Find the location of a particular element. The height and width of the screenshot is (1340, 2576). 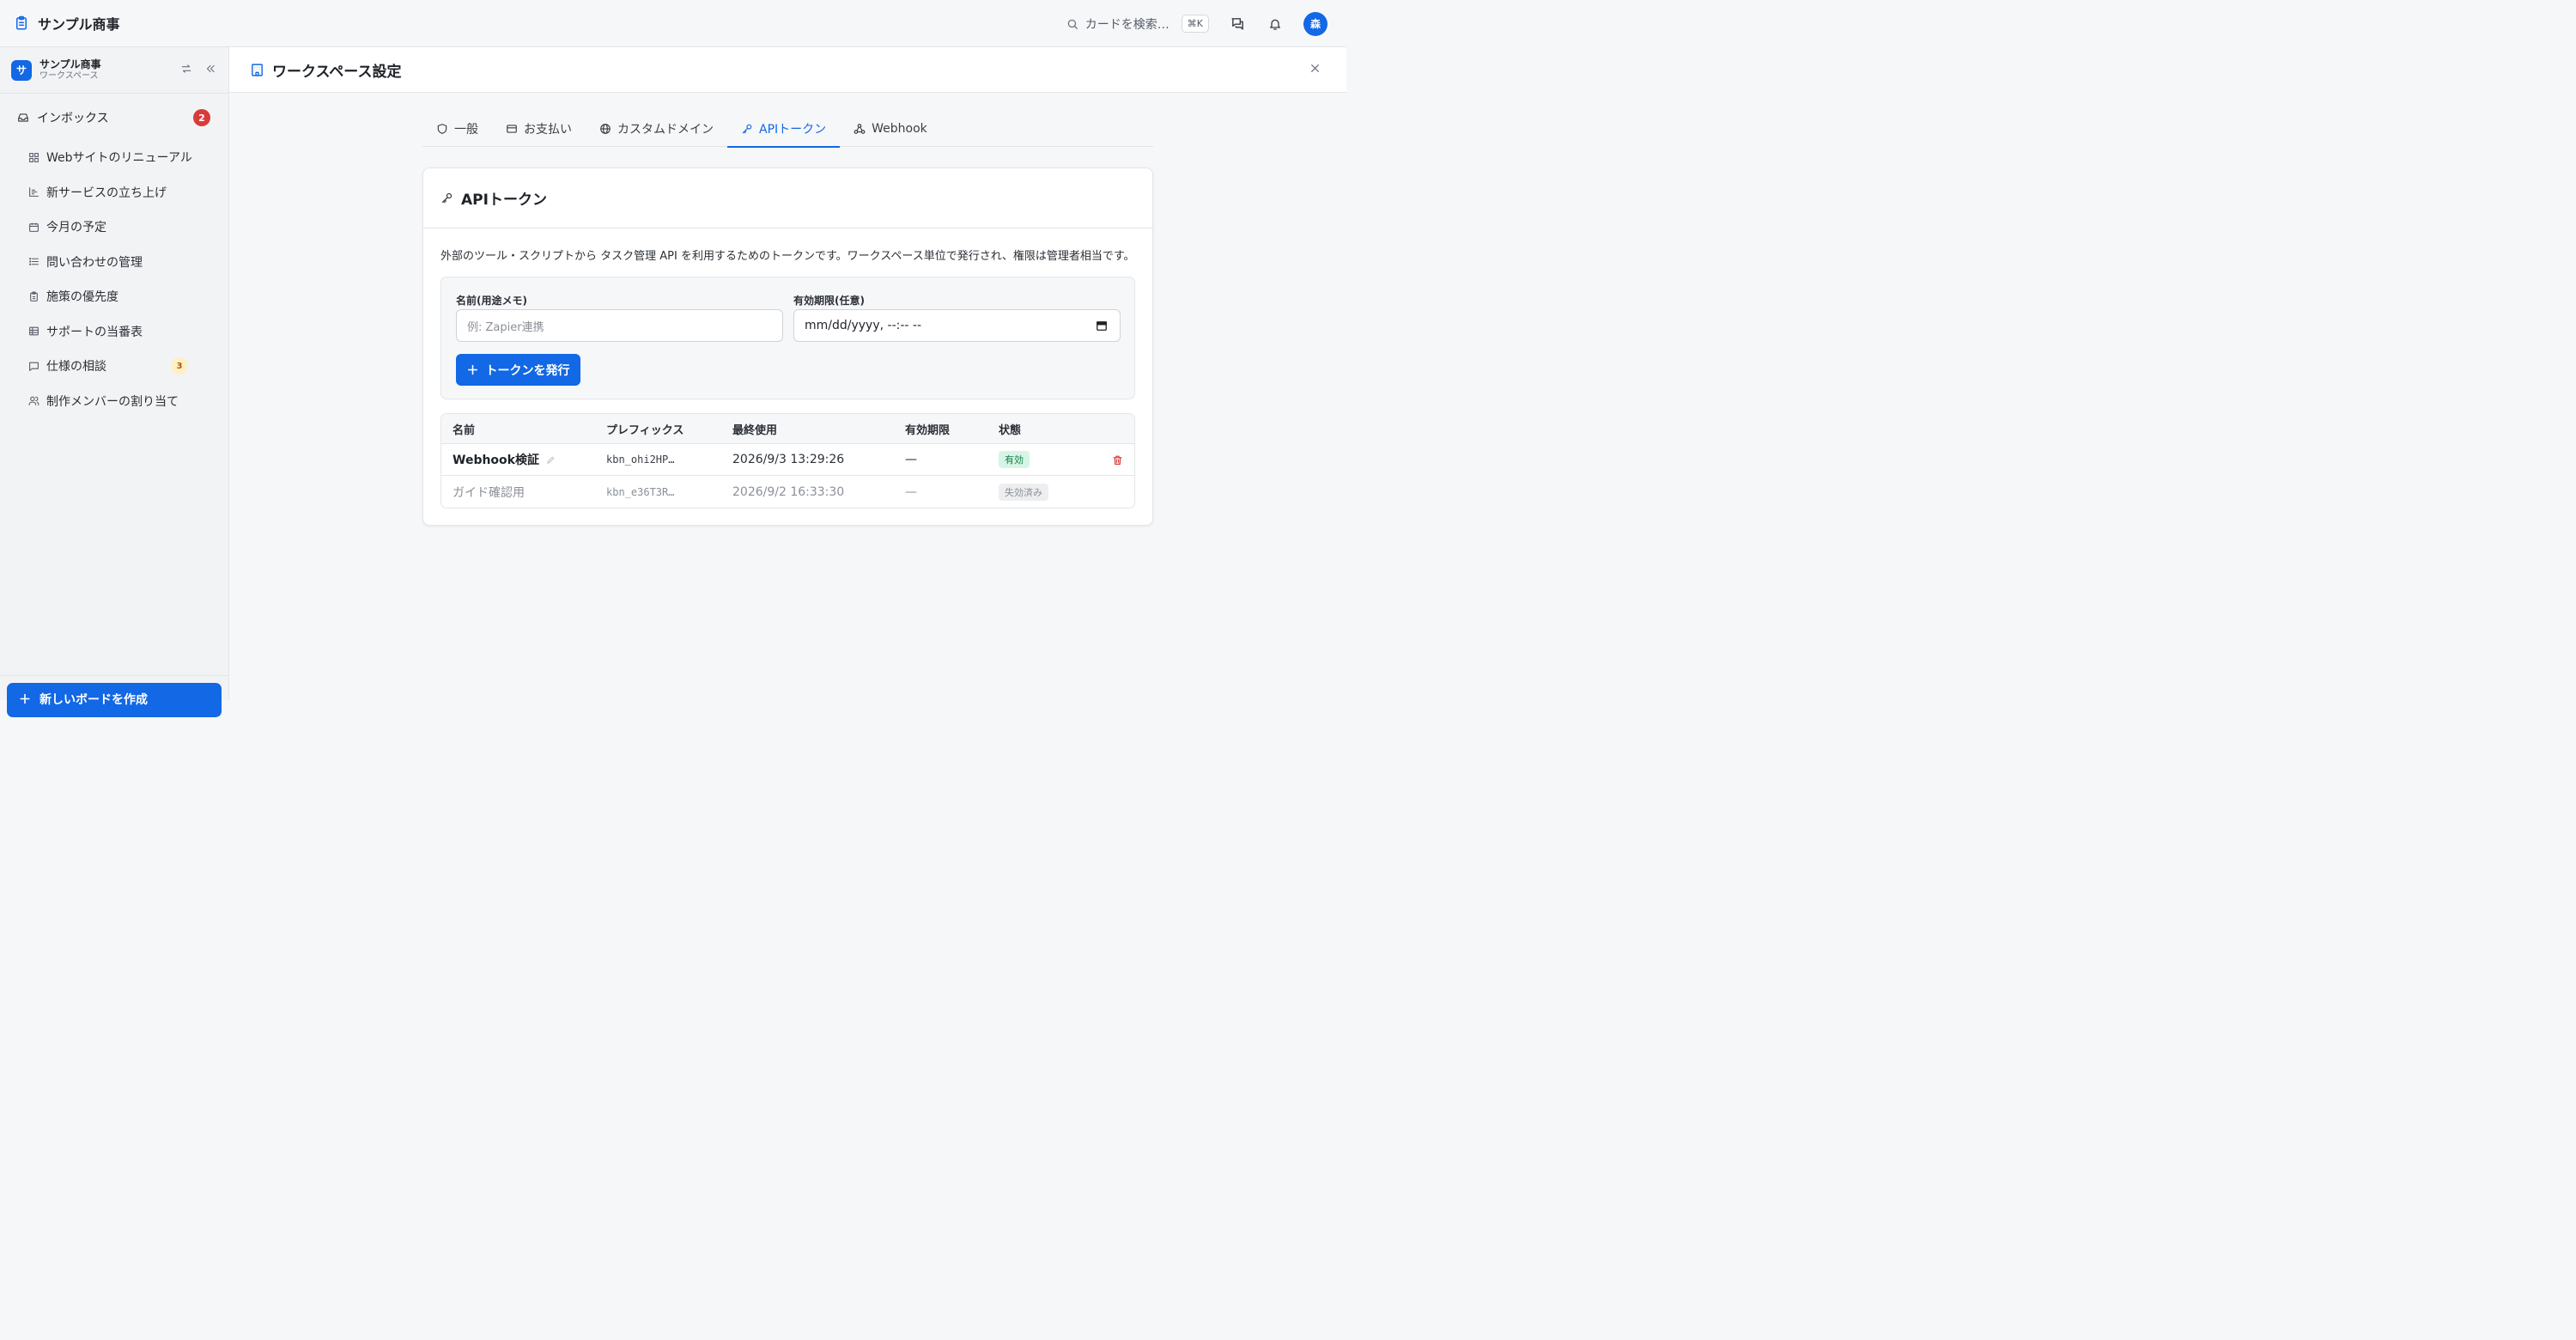

sidebar-item-label: 問い合わせの管理 is located at coordinates (94, 262).